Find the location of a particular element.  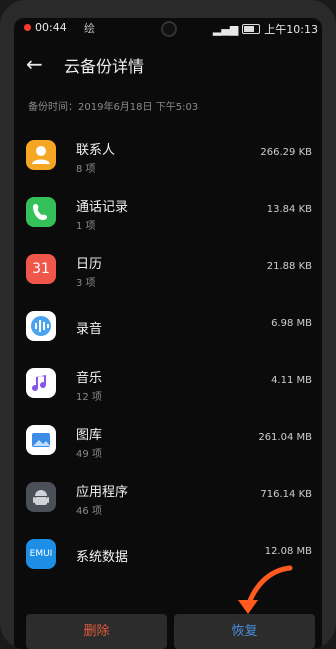

contacts-icon is located at coordinates (41, 155).